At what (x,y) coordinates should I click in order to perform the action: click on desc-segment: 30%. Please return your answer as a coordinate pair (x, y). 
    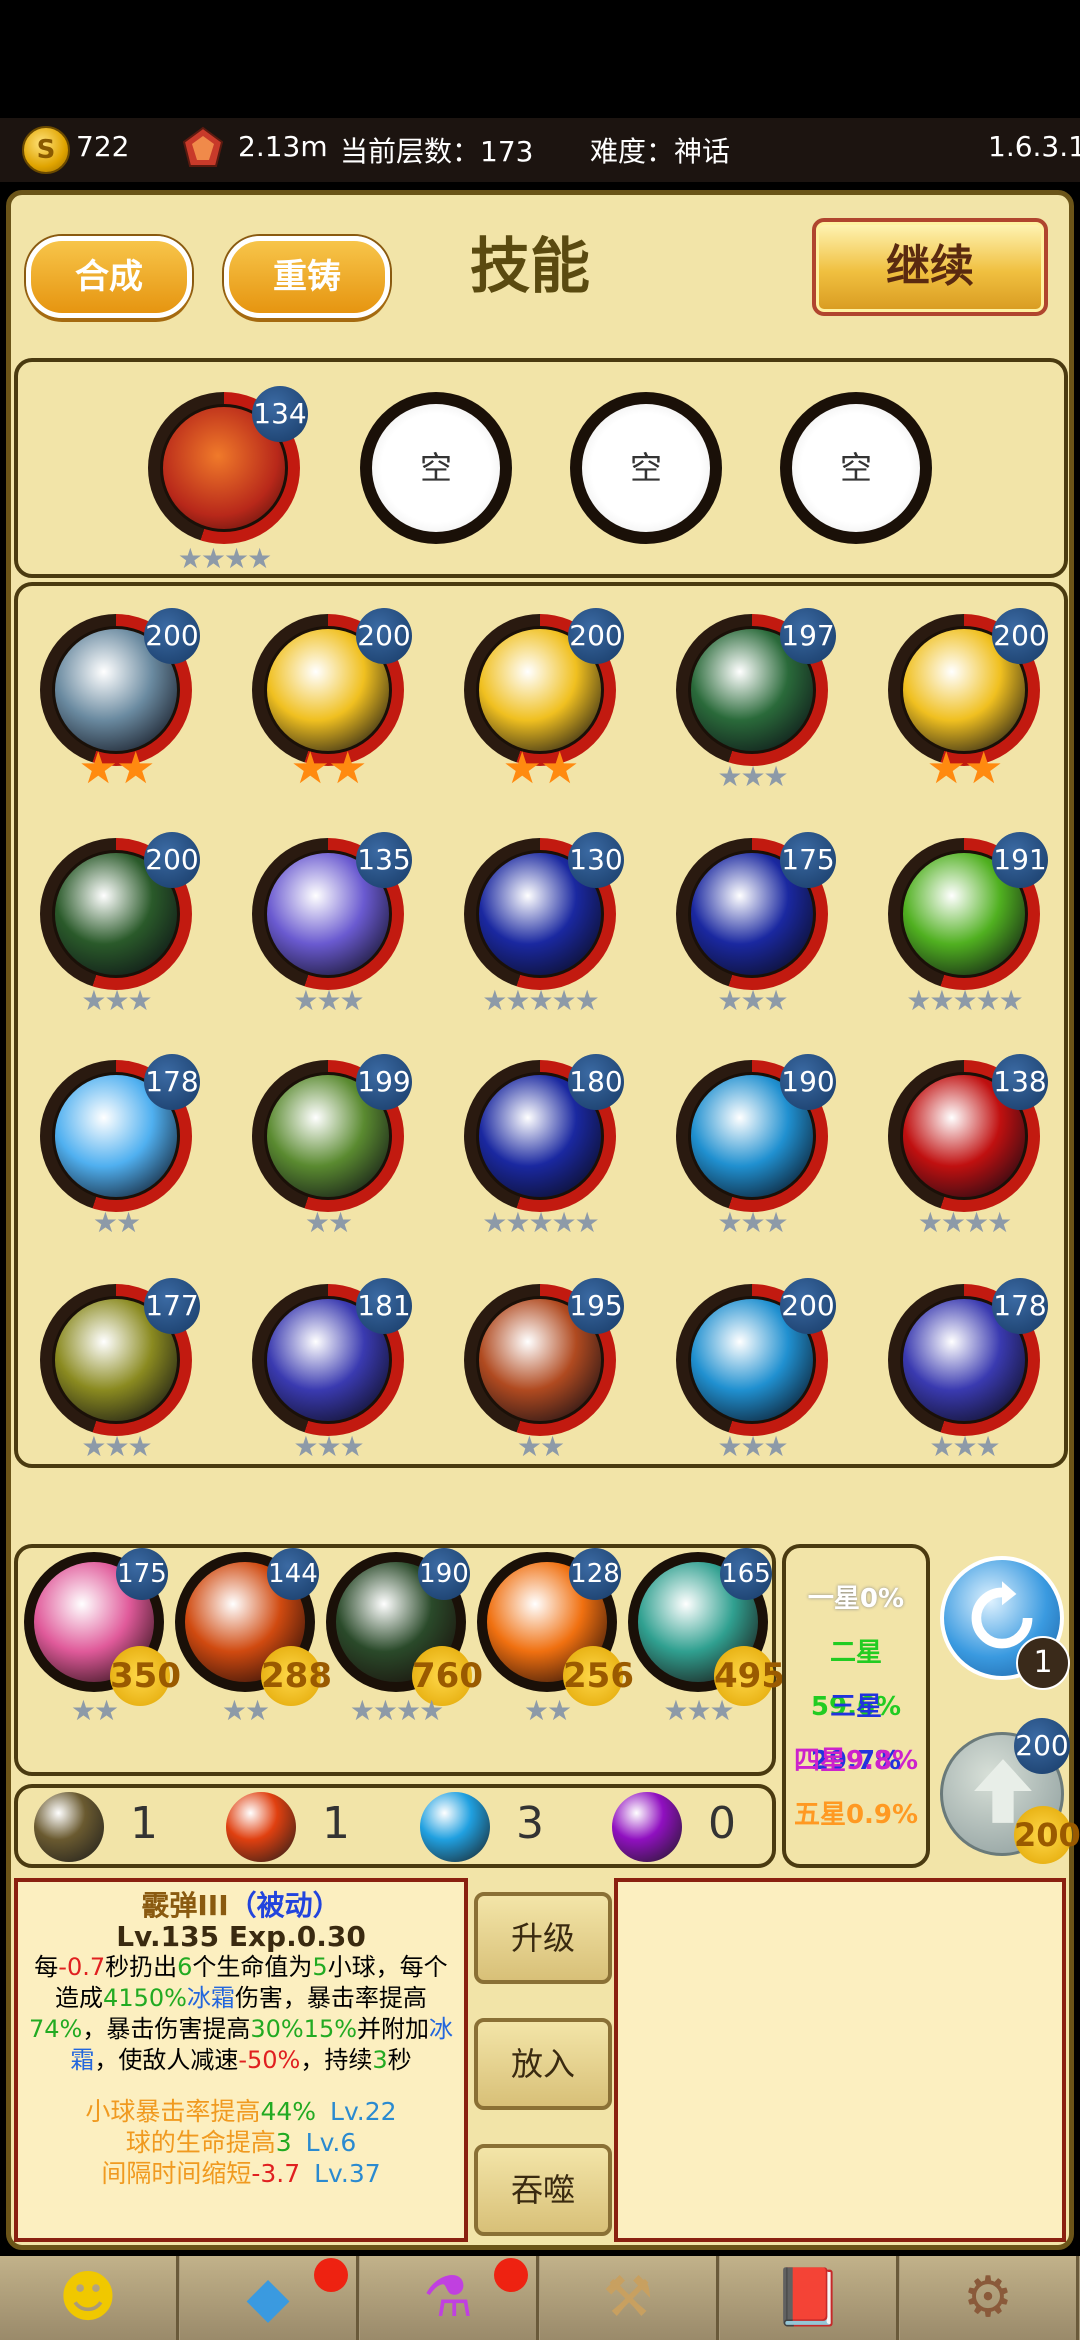
    Looking at the image, I should click on (277, 2029).